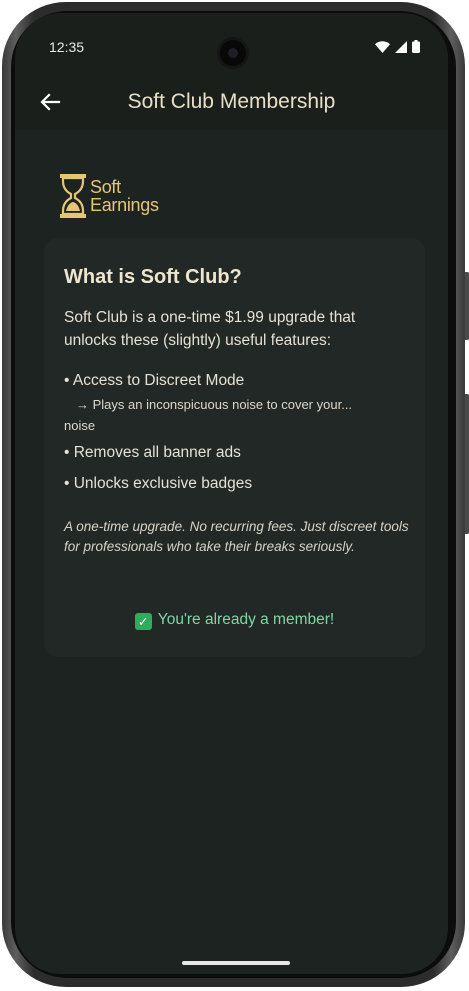  I want to click on status-time: 12:35, so click(67, 47).